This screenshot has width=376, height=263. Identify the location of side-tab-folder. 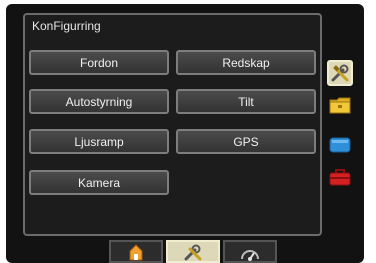
(340, 105).